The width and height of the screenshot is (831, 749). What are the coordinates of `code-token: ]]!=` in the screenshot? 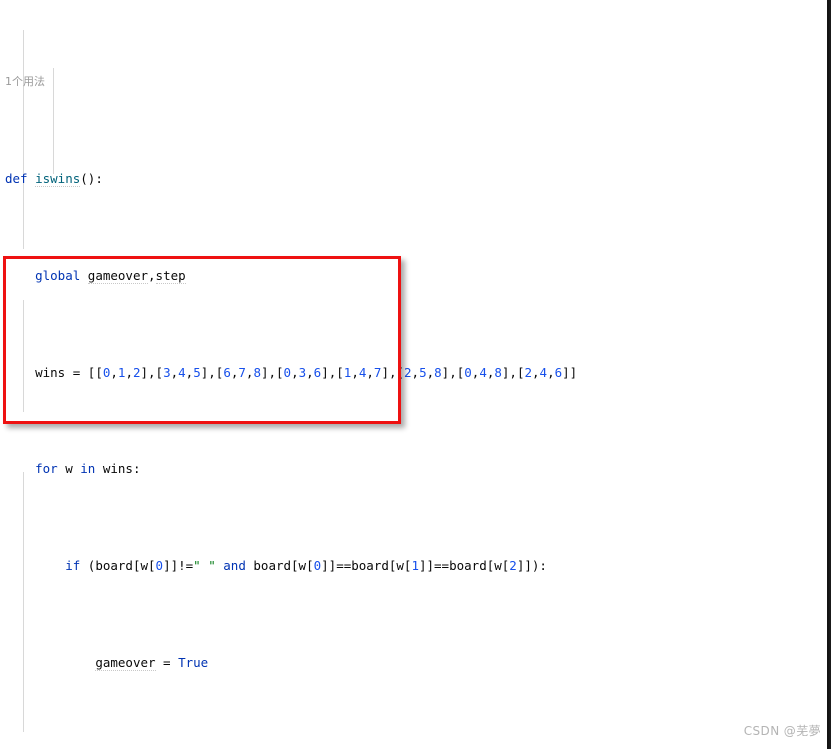 It's located at (178, 565).